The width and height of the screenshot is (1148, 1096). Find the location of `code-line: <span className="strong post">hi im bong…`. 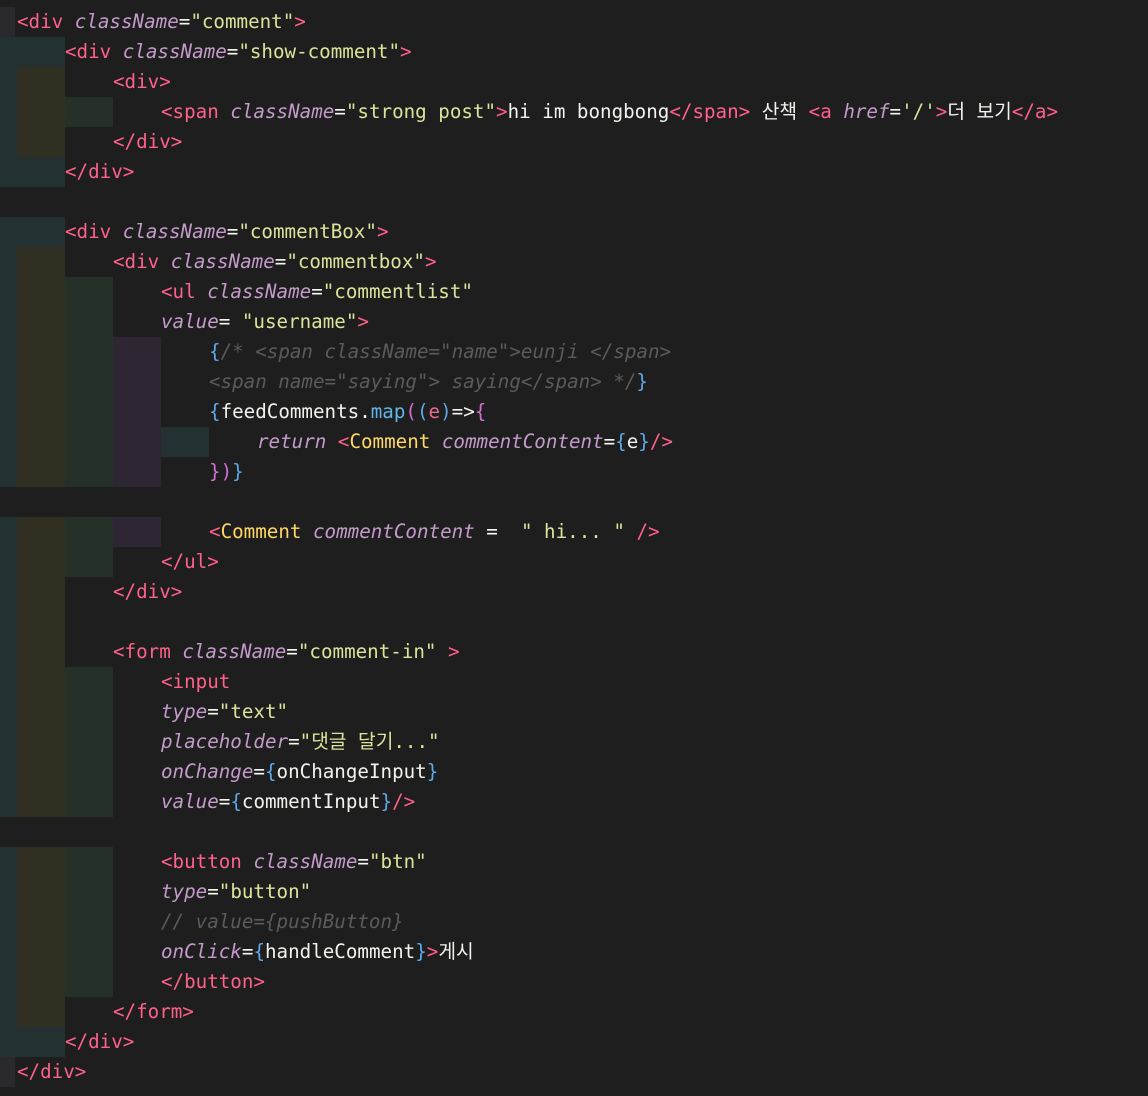

code-line: <span className="strong post">hi im bong… is located at coordinates (574, 112).